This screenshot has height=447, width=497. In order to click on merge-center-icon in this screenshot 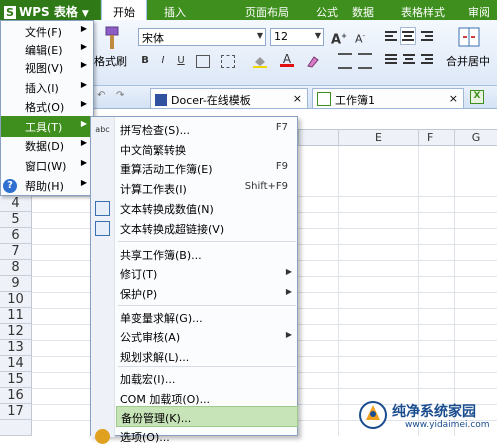, I will do `click(469, 38)`.